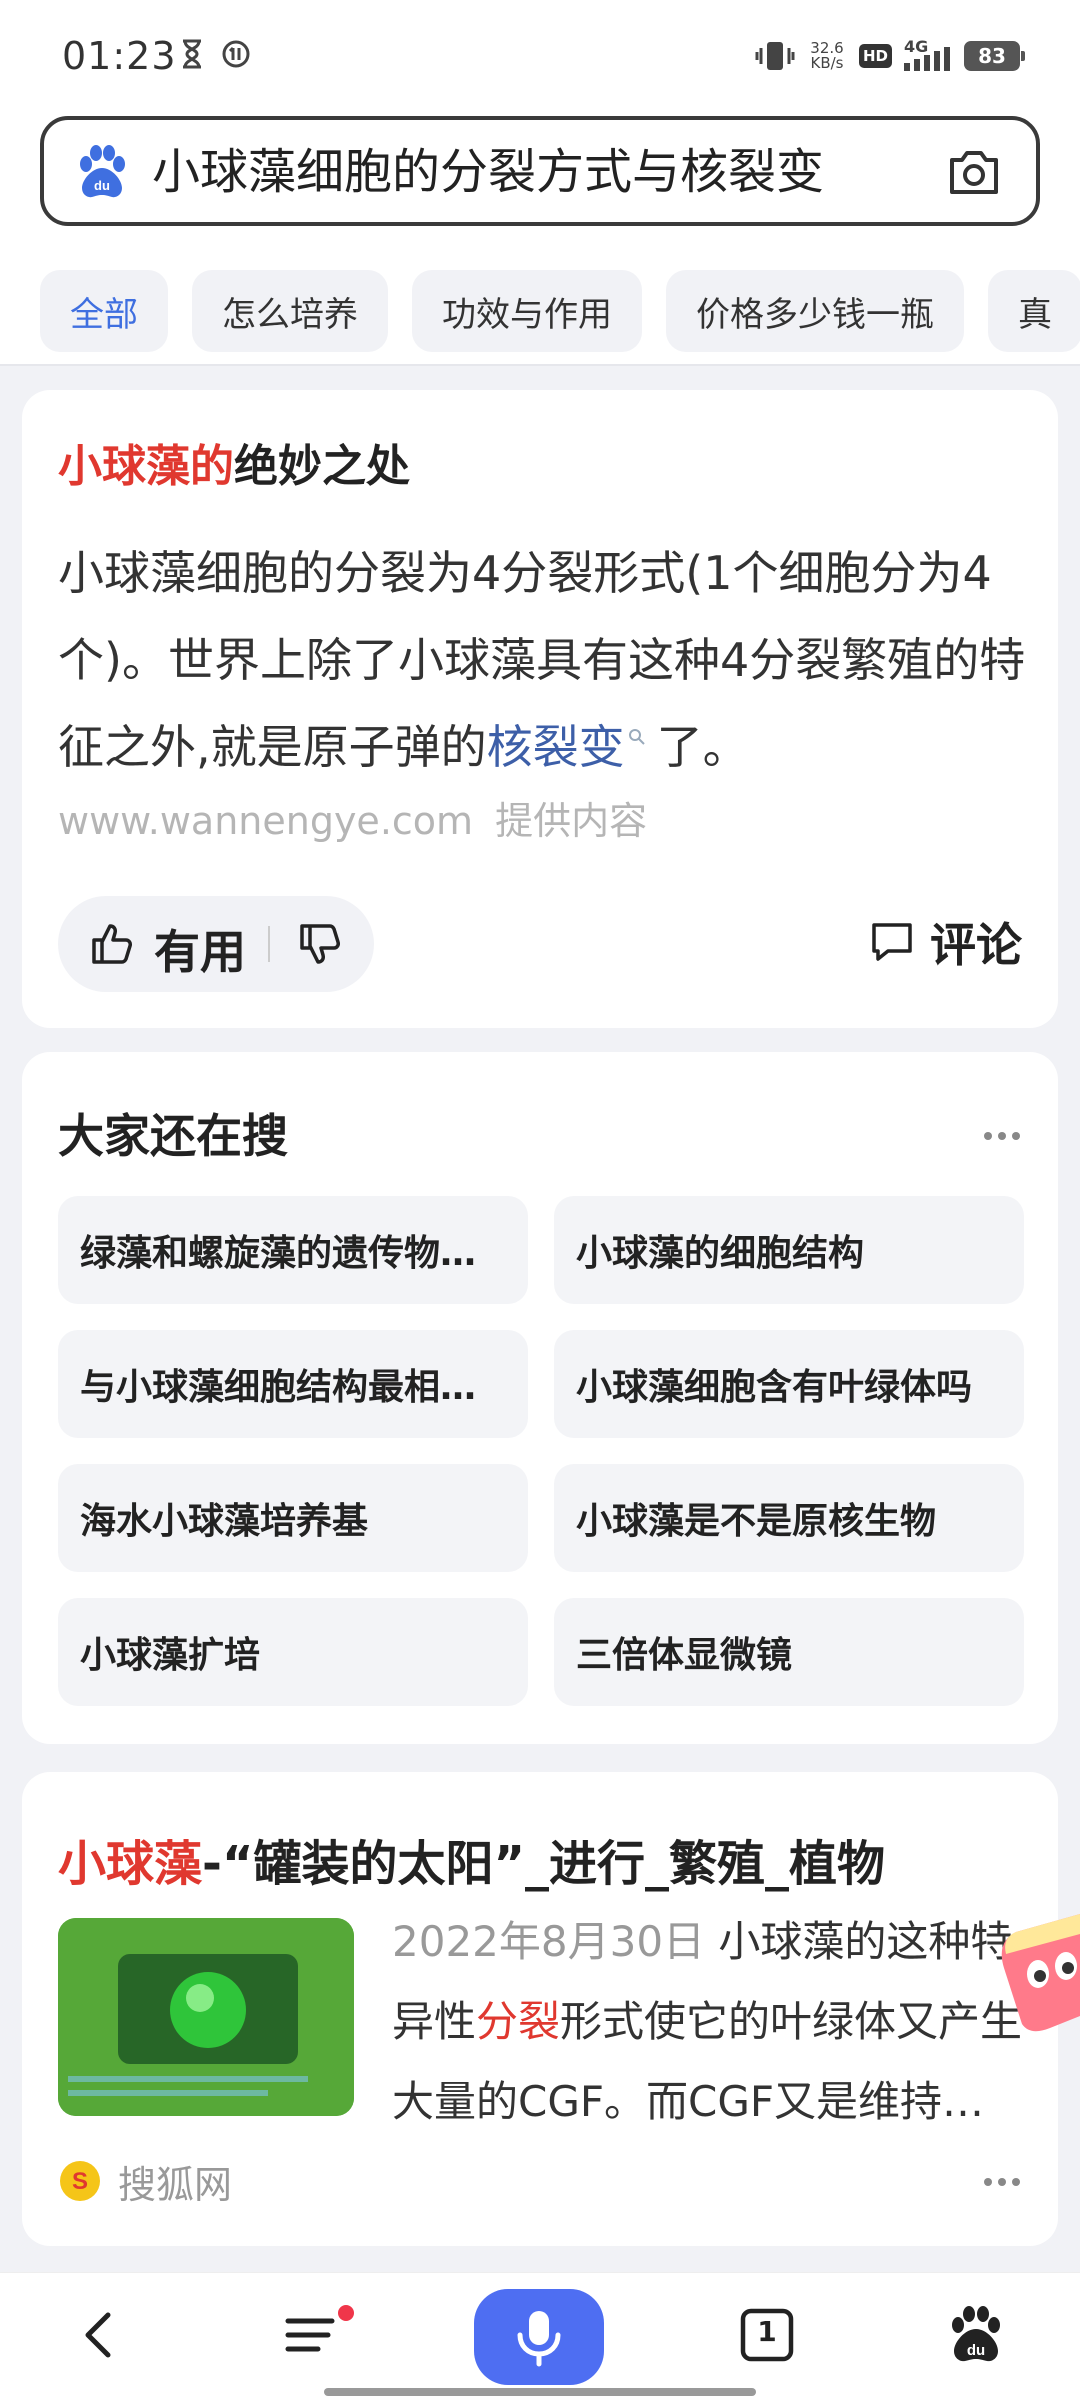 The width and height of the screenshot is (1080, 2400). Describe the element at coordinates (352, 817) in the screenshot. I see `answer-source: www.wannengye.com 提供内容` at that location.